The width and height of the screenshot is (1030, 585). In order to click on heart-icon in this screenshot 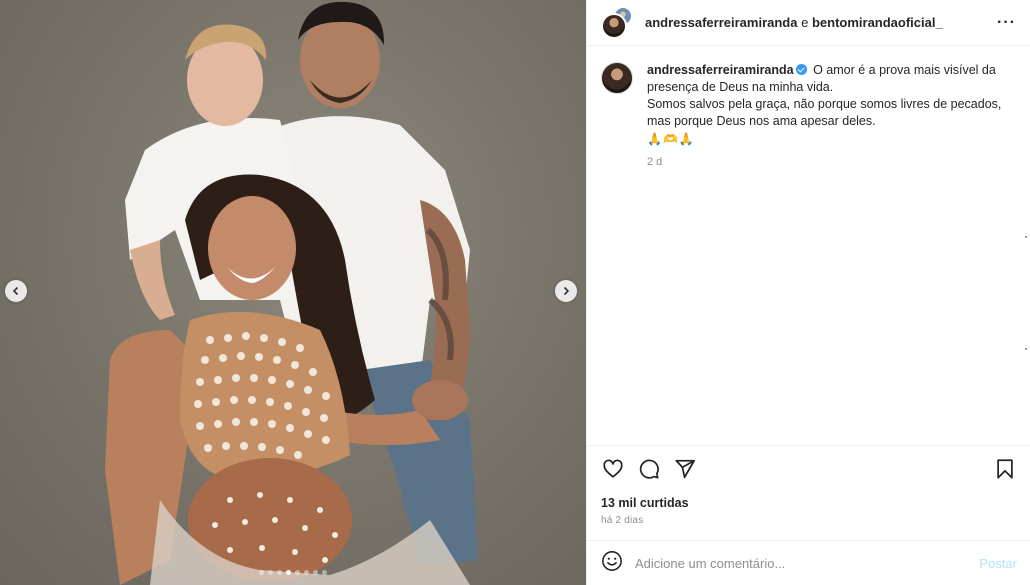, I will do `click(613, 468)`.